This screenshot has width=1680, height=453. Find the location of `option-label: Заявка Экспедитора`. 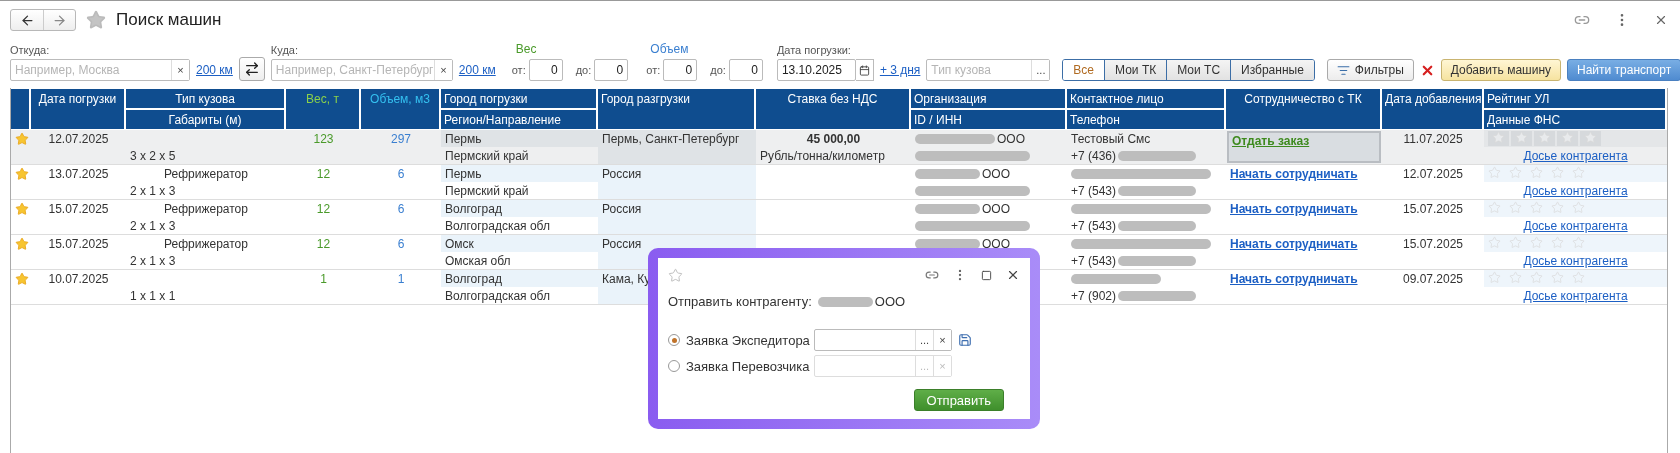

option-label: Заявка Экспедитора is located at coordinates (747, 340).